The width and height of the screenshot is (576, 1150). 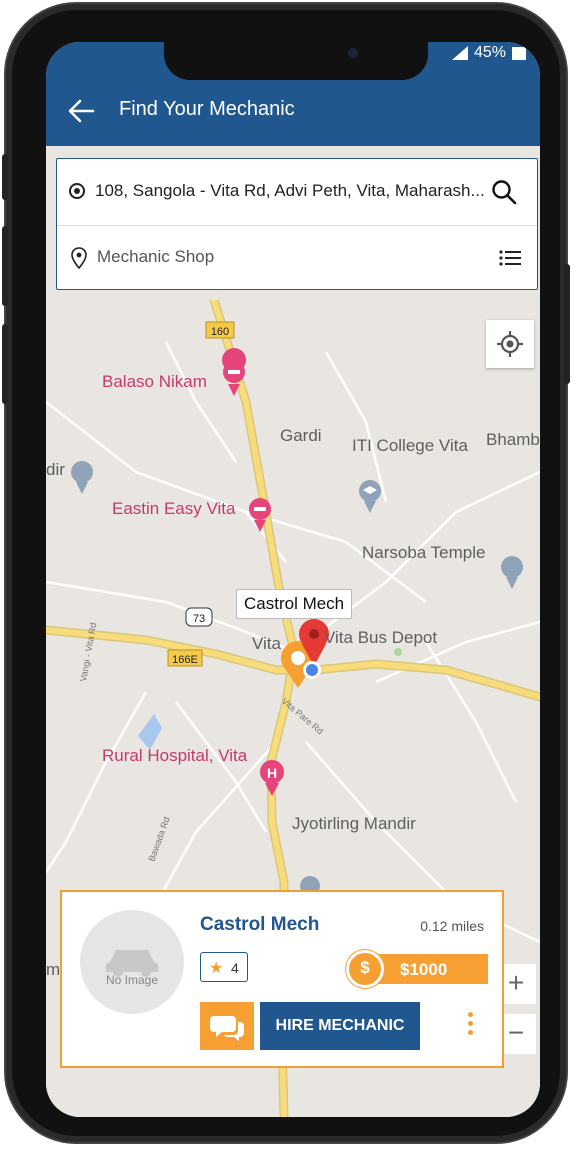 I want to click on price-value: $1000, so click(x=424, y=969).